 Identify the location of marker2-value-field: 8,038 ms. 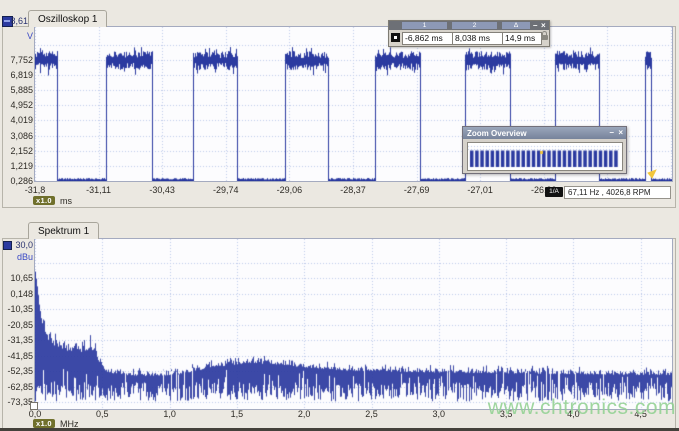
(477, 38).